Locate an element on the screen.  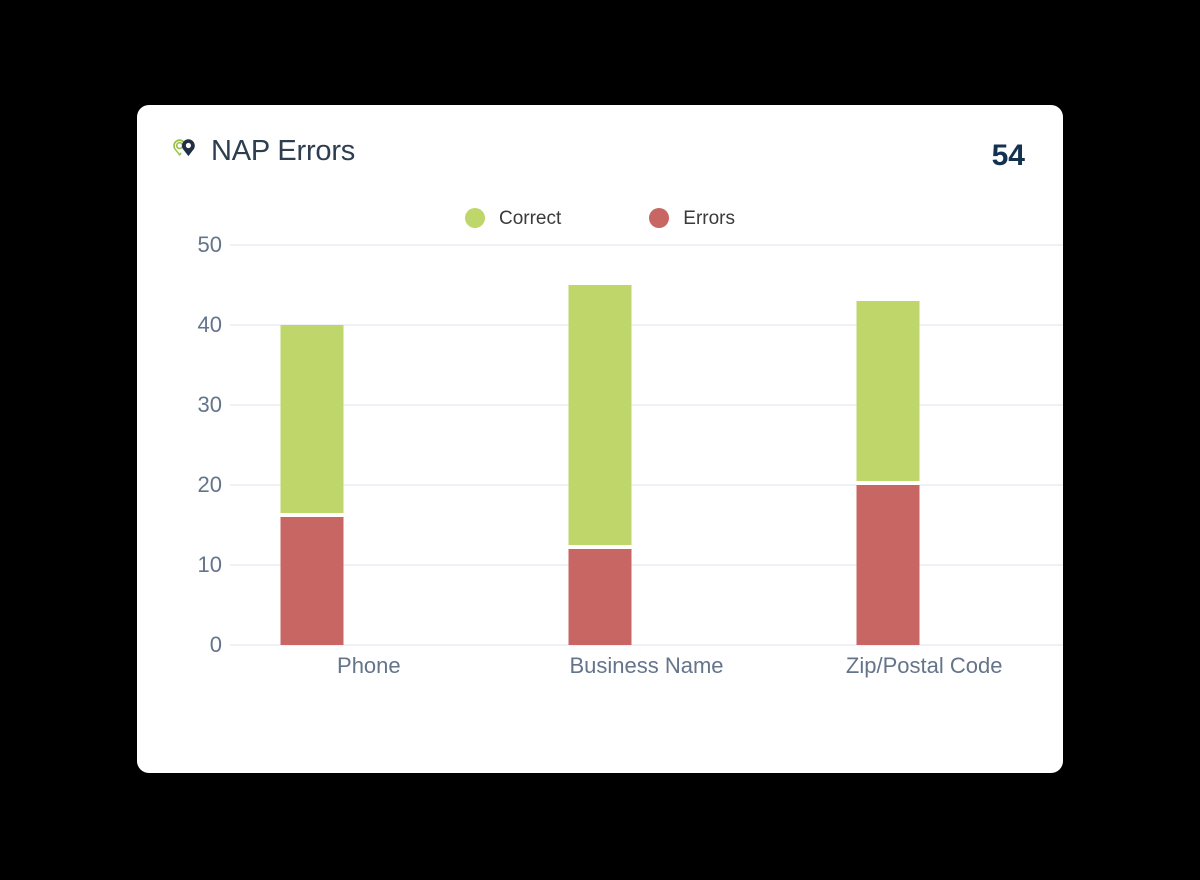
chart-legend: Correct Errors is located at coordinates (600, 218).